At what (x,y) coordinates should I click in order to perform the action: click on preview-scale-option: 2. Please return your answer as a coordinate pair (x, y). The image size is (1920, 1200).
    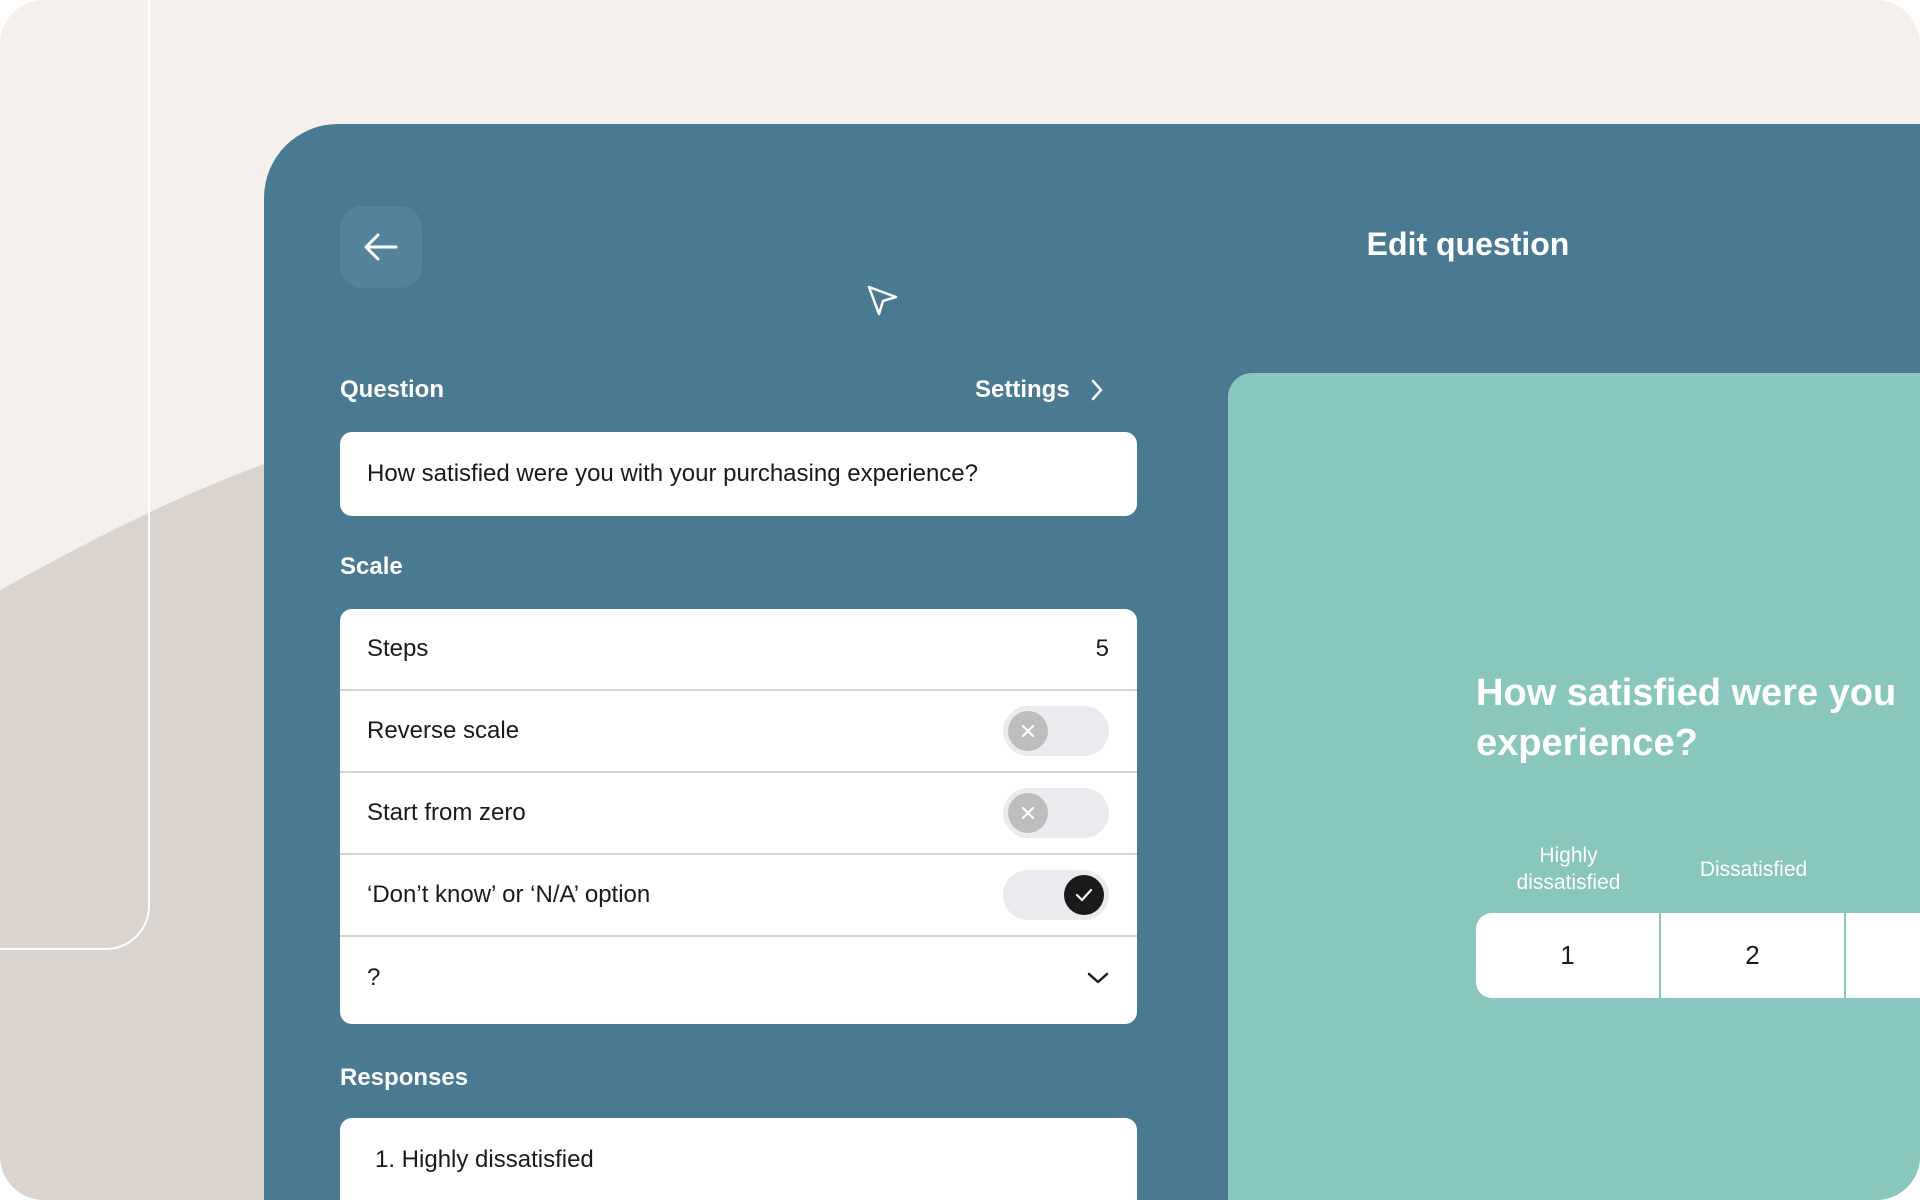
    Looking at the image, I should click on (1753, 955).